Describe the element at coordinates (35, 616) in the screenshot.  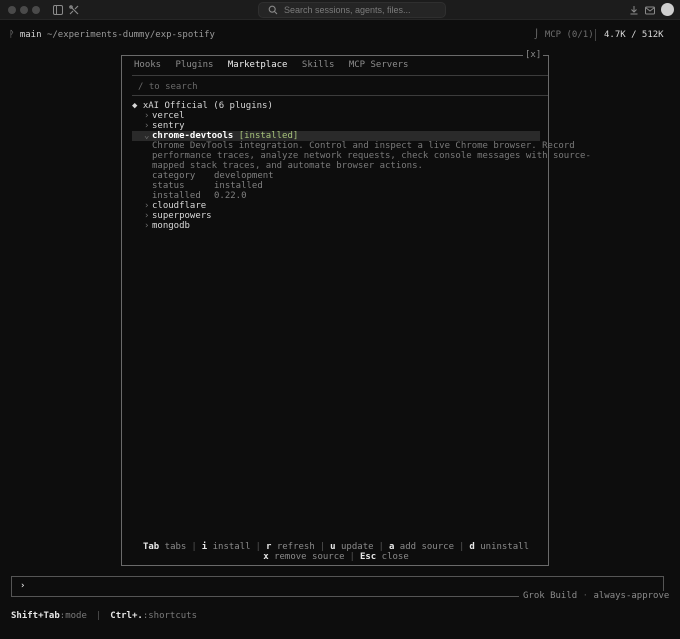
I see `mode-key: Shift+Tab` at that location.